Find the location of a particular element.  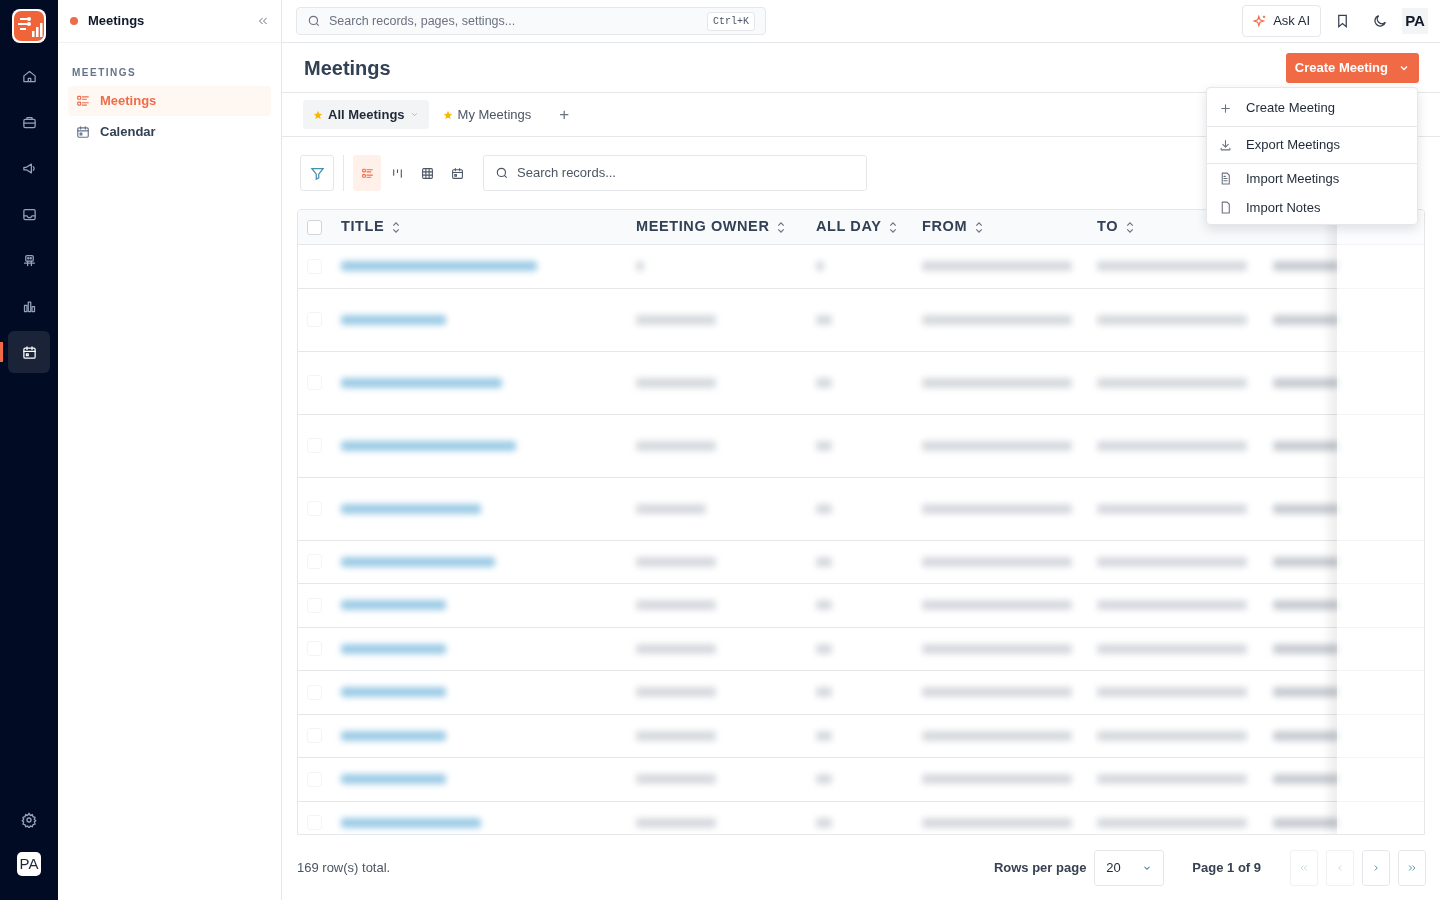

previous-page-button is located at coordinates (1340, 867).